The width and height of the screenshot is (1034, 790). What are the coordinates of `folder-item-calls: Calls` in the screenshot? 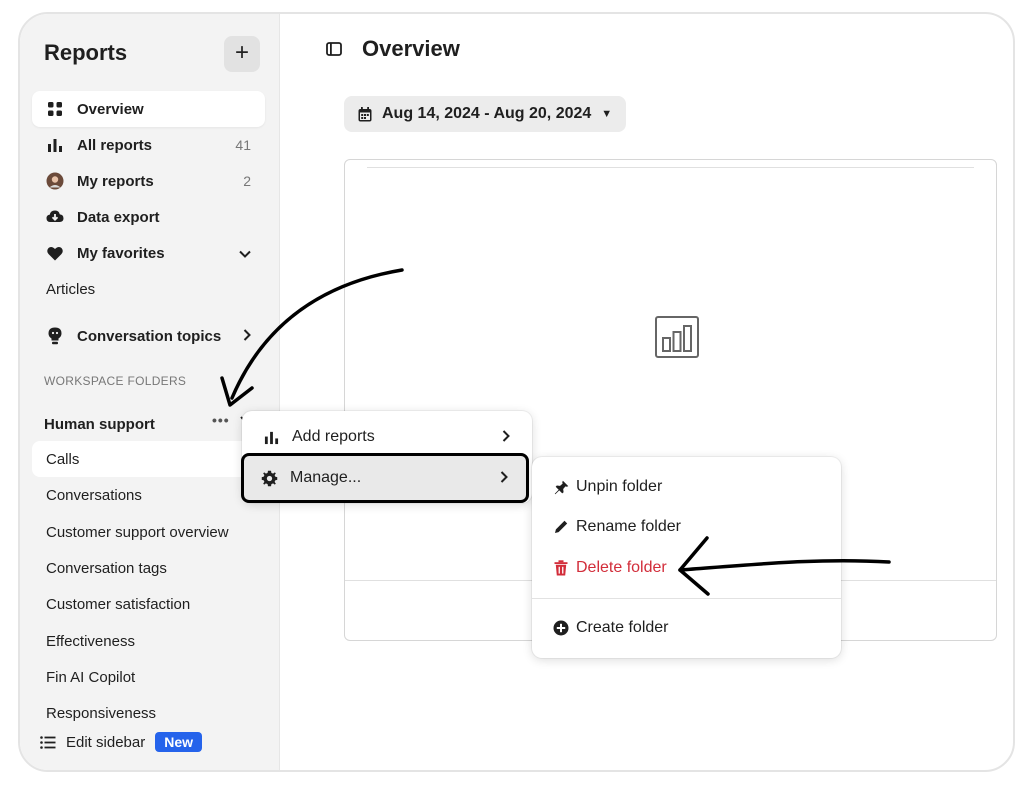 It's located at (148, 459).